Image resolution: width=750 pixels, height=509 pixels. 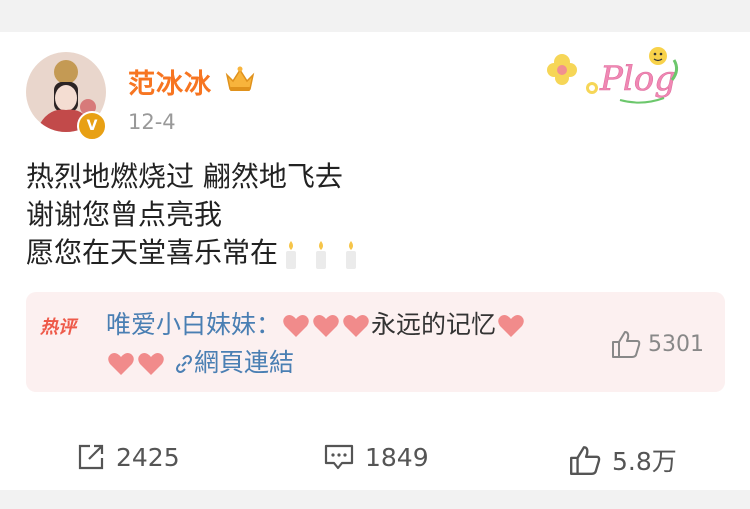 I want to click on link-icon, so click(x=183, y=364).